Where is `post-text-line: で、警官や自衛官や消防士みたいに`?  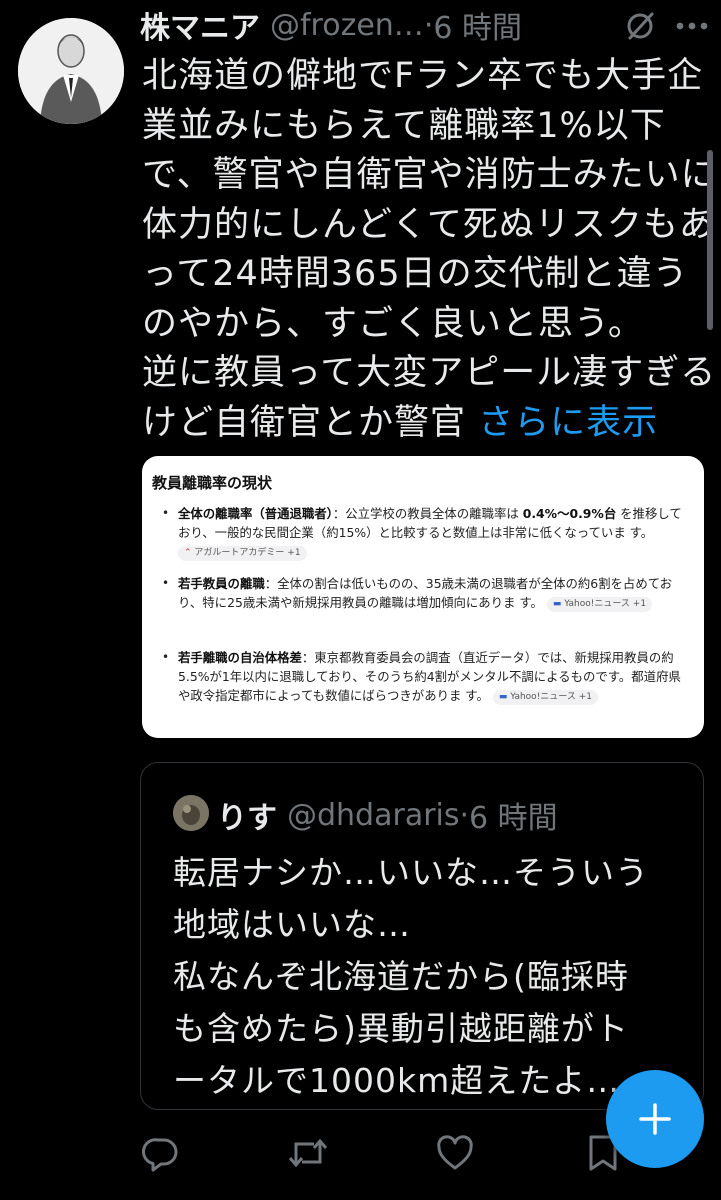 post-text-line: で、警官や自衛官や消防士みたいに is located at coordinates (429, 175).